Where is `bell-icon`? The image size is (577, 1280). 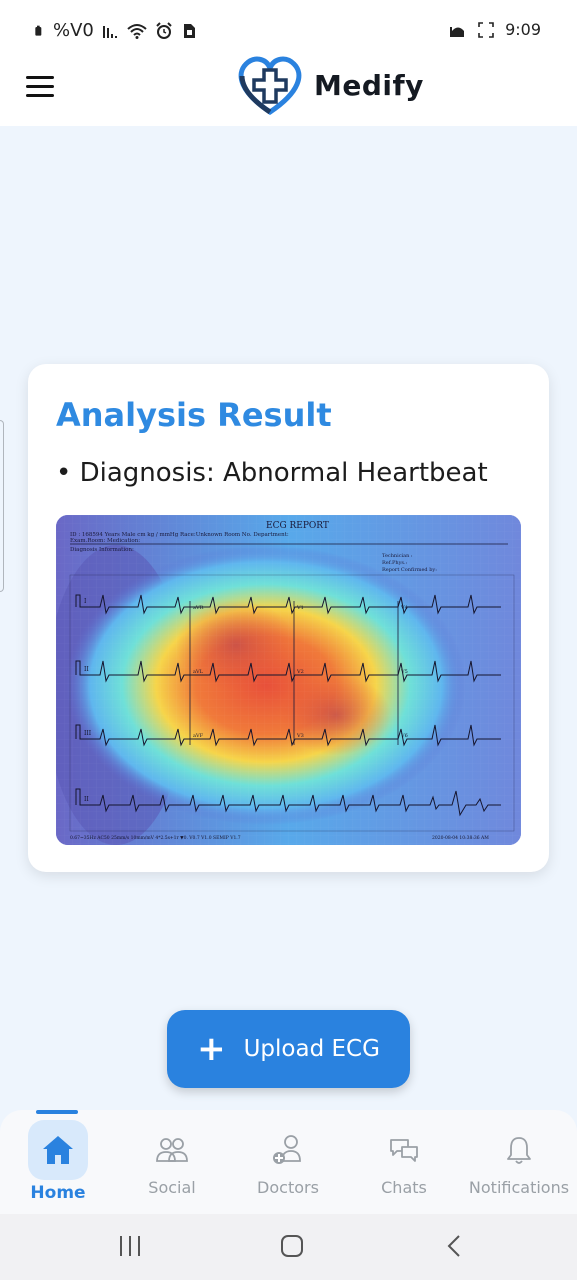
bell-icon is located at coordinates (519, 1150).